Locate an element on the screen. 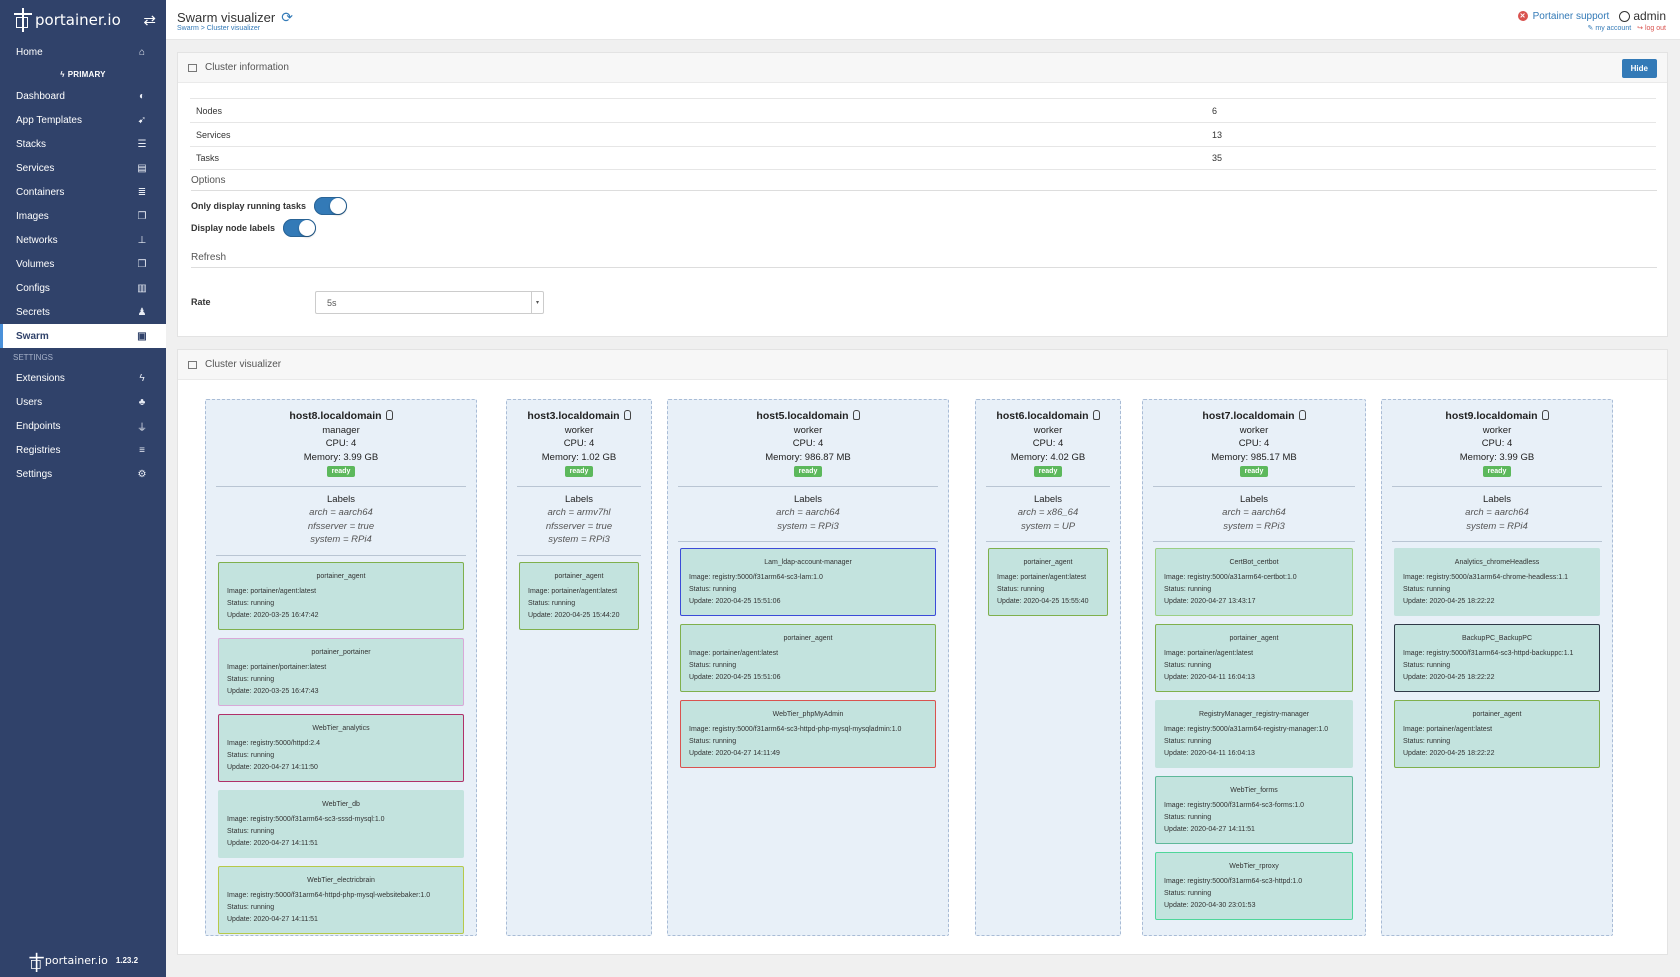 The image size is (1680, 977). node-labels-toggle is located at coordinates (300, 228).